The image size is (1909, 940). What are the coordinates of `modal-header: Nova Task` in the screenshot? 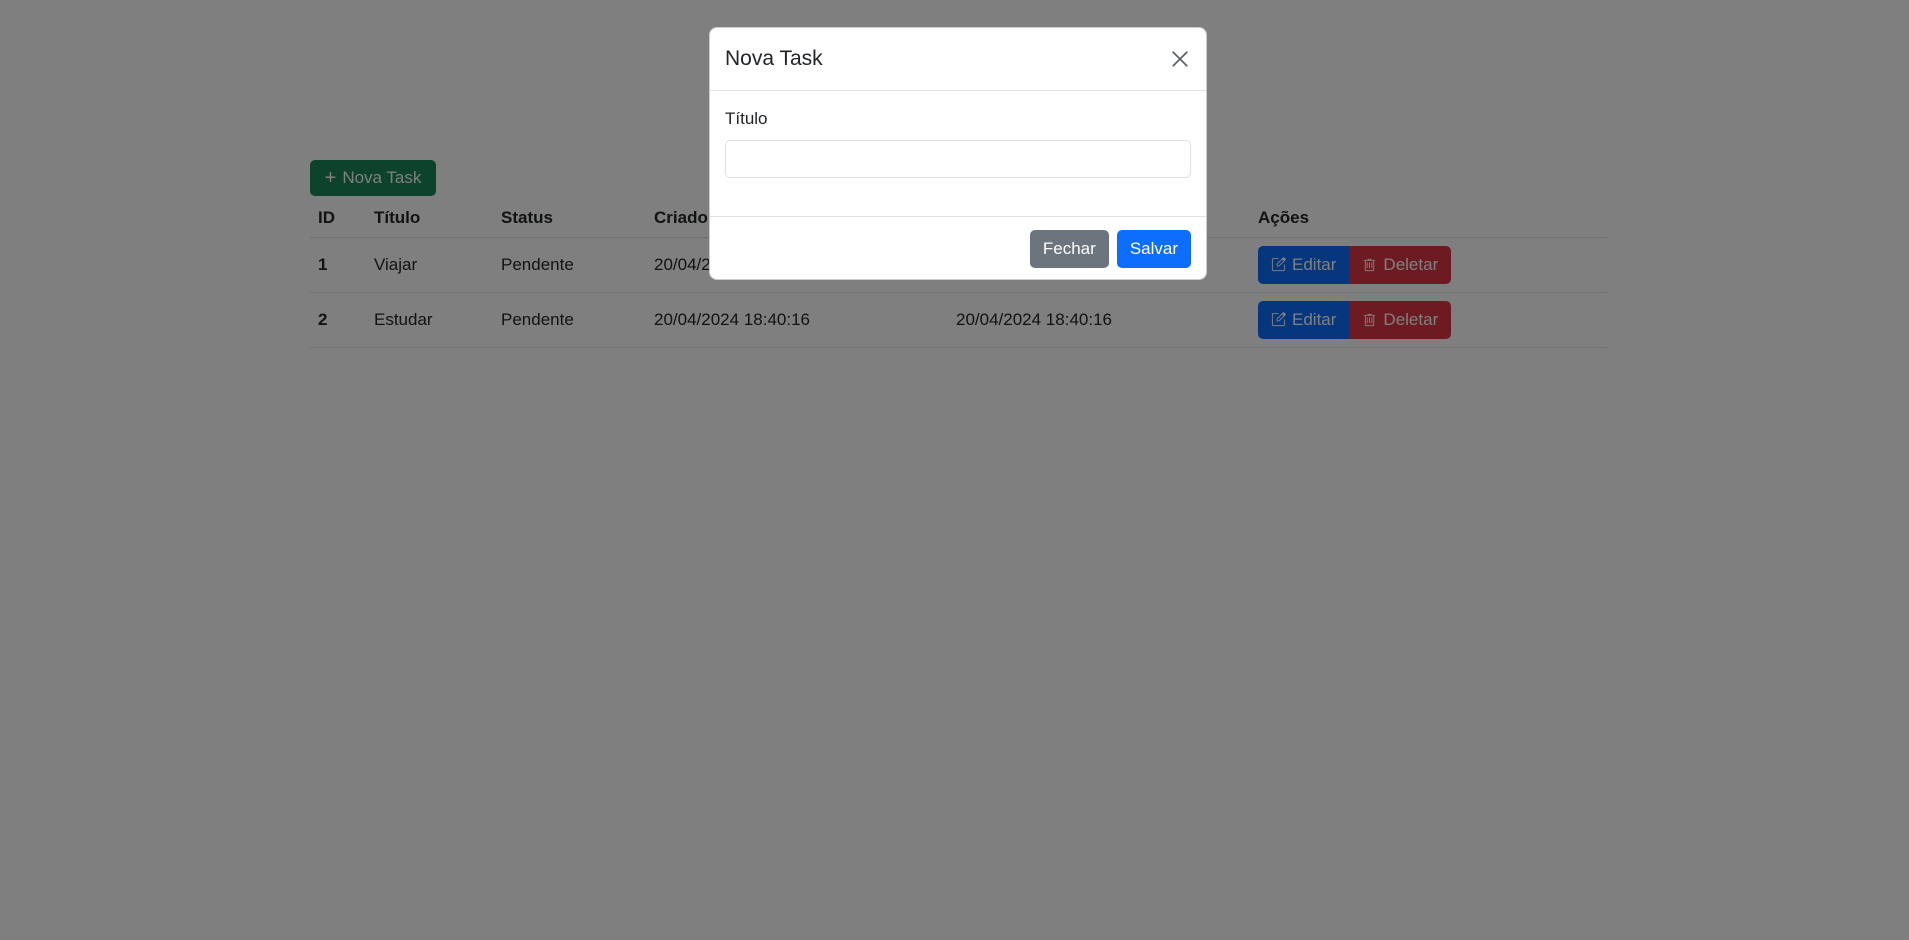 It's located at (958, 59).